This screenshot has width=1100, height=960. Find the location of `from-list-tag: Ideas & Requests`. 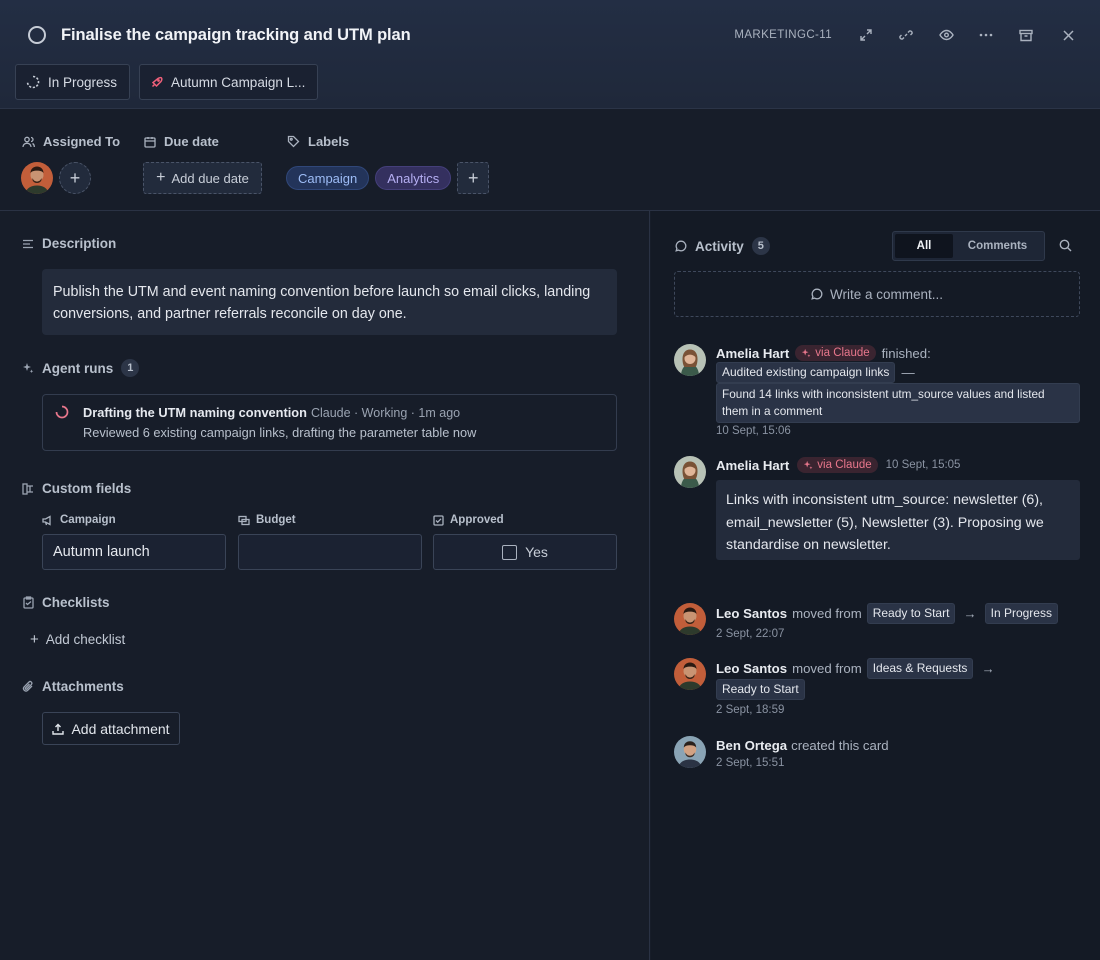

from-list-tag: Ideas & Requests is located at coordinates (920, 668).